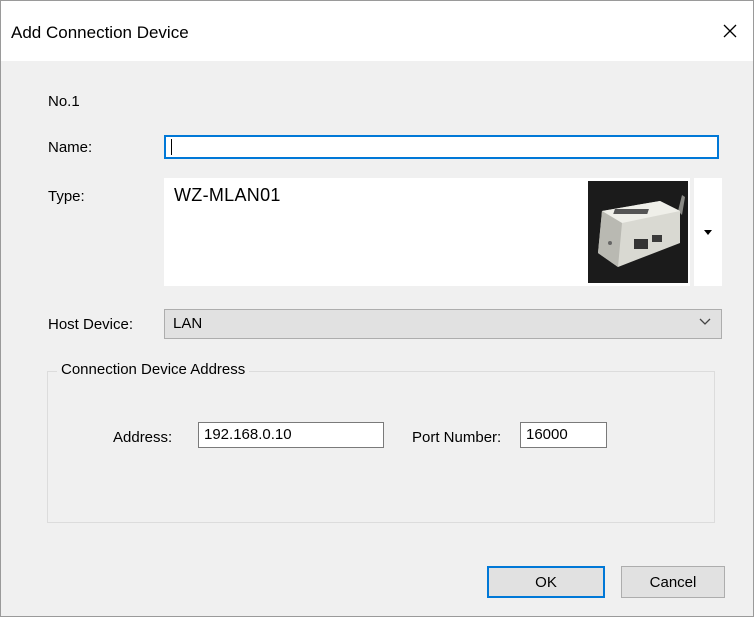 Image resolution: width=754 pixels, height=617 pixels. I want to click on port-number-input: 16000, so click(563, 435).